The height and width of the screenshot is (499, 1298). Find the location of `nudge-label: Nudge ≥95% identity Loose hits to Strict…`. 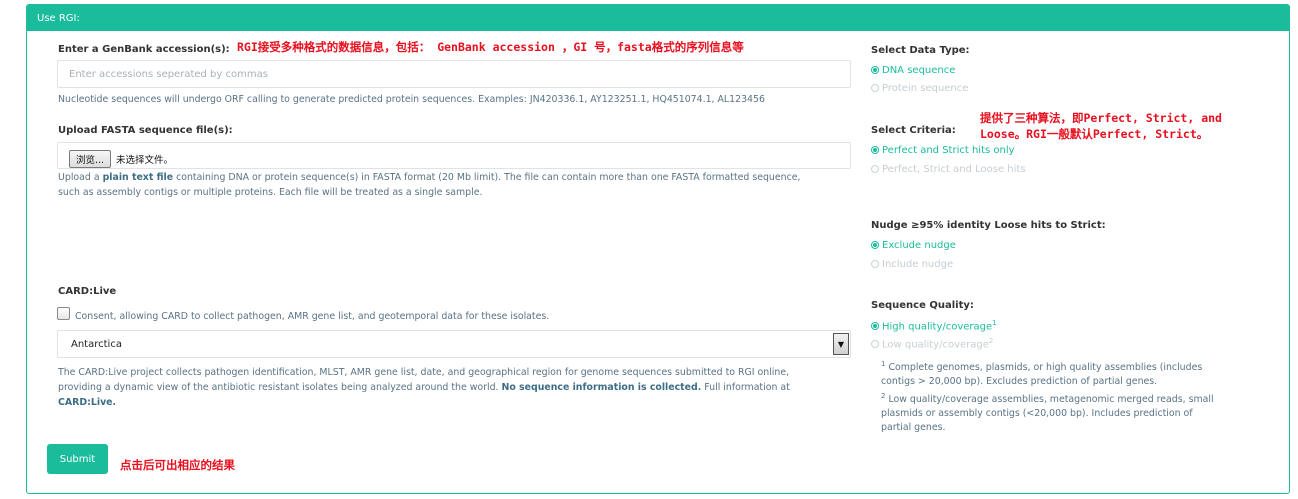

nudge-label: Nudge ≥95% identity Loose hits to Strict… is located at coordinates (988, 225).